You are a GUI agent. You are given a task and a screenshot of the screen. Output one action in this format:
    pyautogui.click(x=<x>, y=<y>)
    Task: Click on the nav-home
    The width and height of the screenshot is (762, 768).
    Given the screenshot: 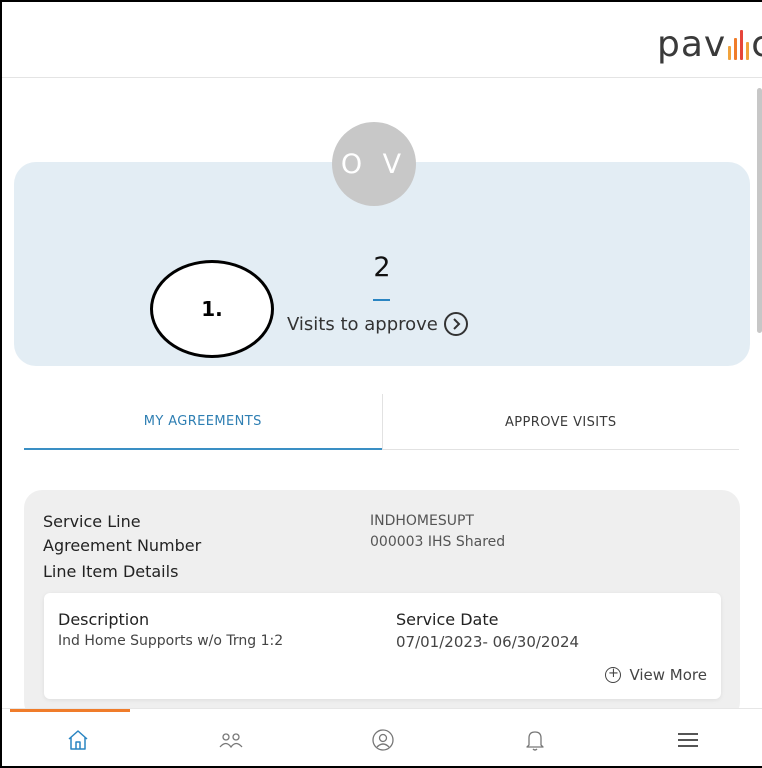 What is the action you would take?
    pyautogui.click(x=78, y=737)
    